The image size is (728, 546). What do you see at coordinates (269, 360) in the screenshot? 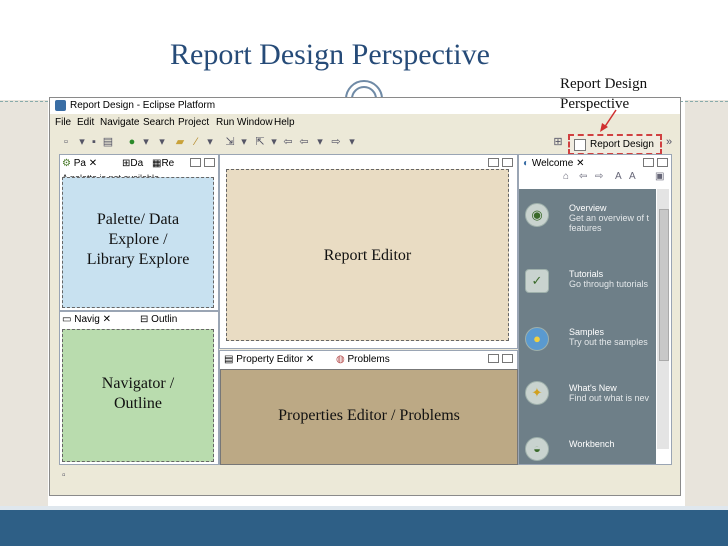
I see `tab-property-editor: ▤ Property Editor ✕` at bounding box center [269, 360].